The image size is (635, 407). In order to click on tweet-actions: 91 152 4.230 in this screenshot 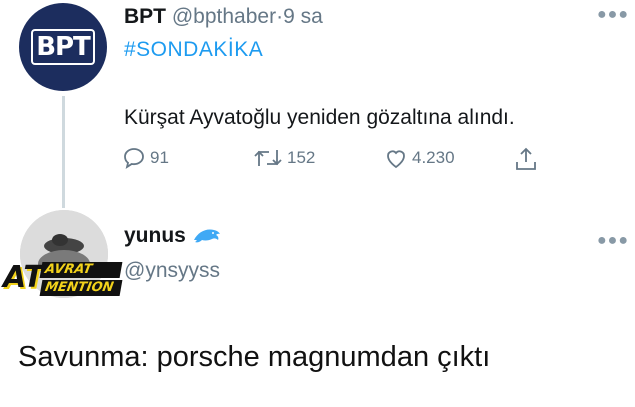, I will do `click(332, 160)`.